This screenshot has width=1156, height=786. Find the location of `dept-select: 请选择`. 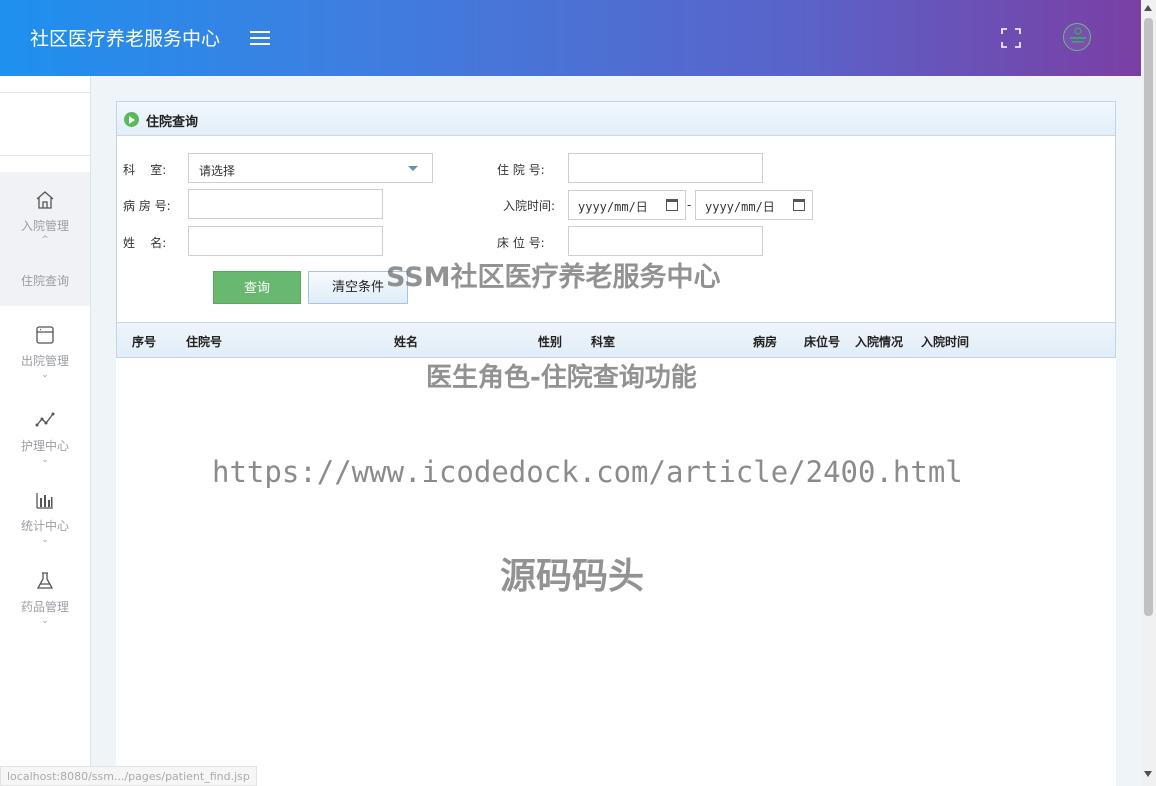

dept-select: 请选择 is located at coordinates (310, 168).